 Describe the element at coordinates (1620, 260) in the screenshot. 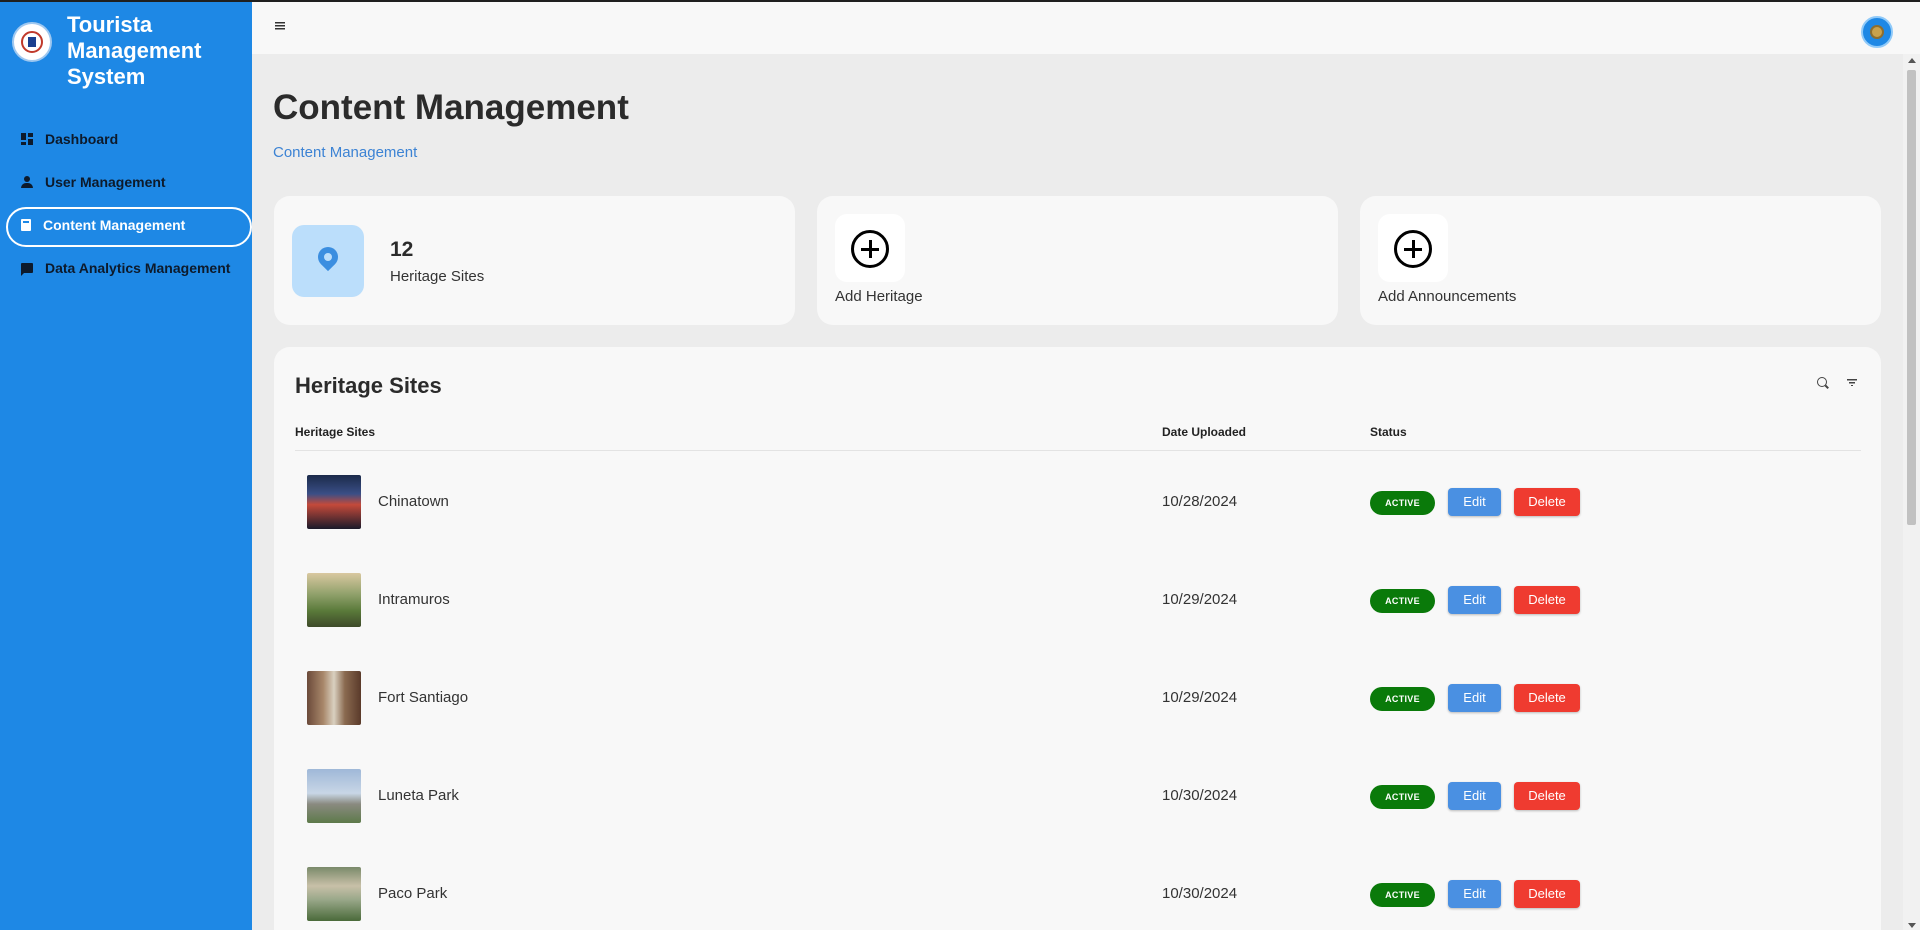

I see `add-announcements-card: Add Announcements` at that location.